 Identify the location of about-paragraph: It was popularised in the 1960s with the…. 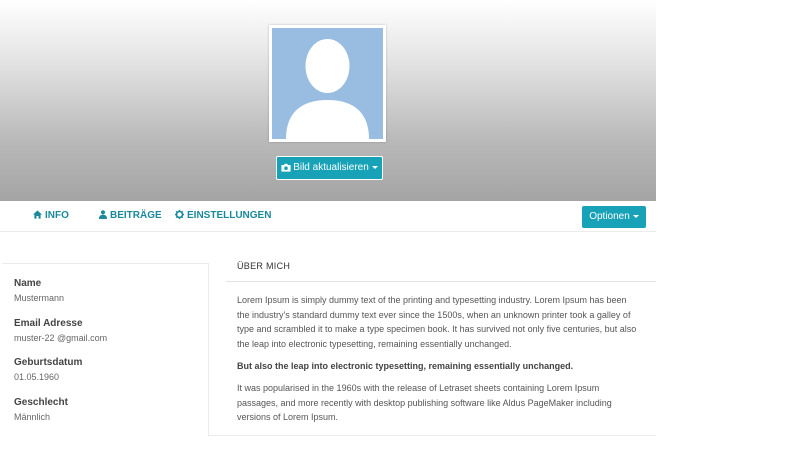
(424, 402).